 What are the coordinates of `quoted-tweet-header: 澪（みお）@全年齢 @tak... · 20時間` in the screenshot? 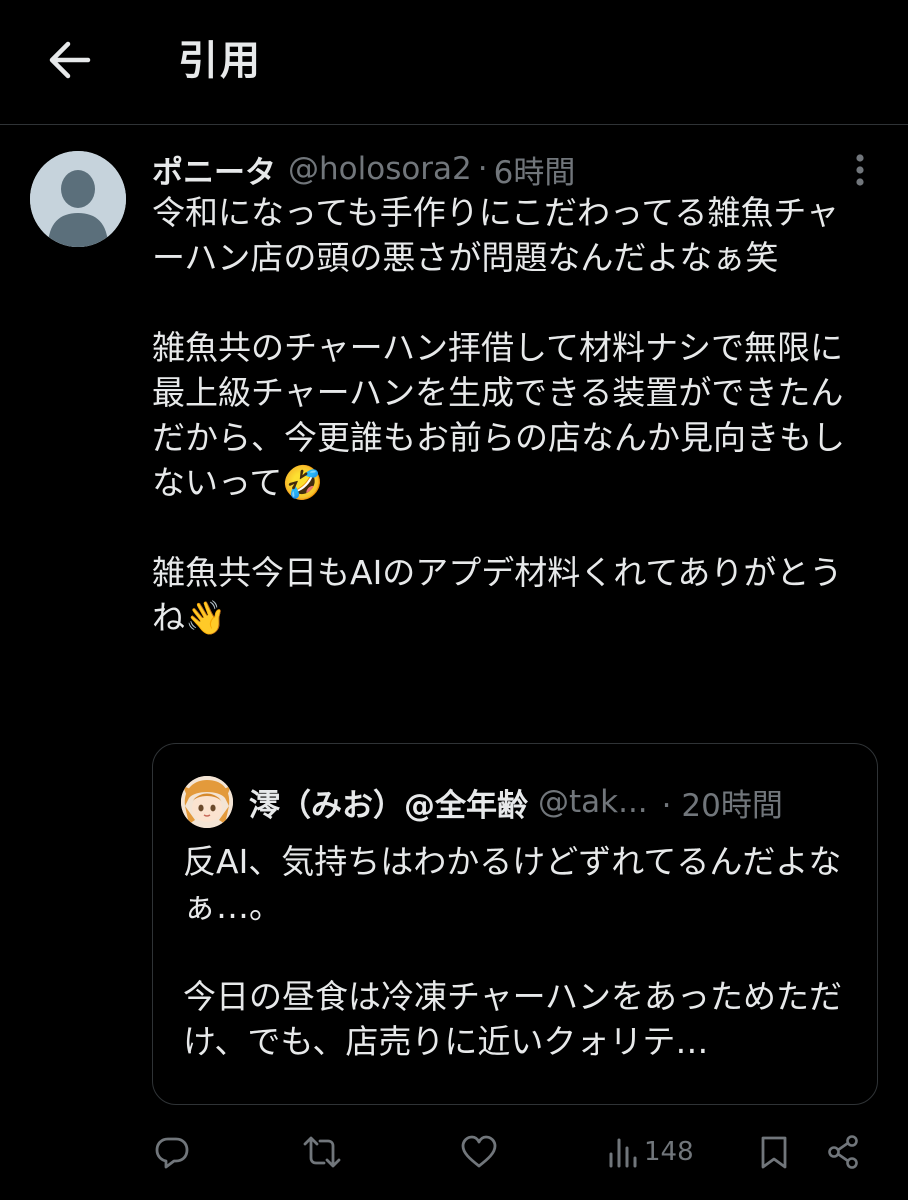 It's located at (554, 802).